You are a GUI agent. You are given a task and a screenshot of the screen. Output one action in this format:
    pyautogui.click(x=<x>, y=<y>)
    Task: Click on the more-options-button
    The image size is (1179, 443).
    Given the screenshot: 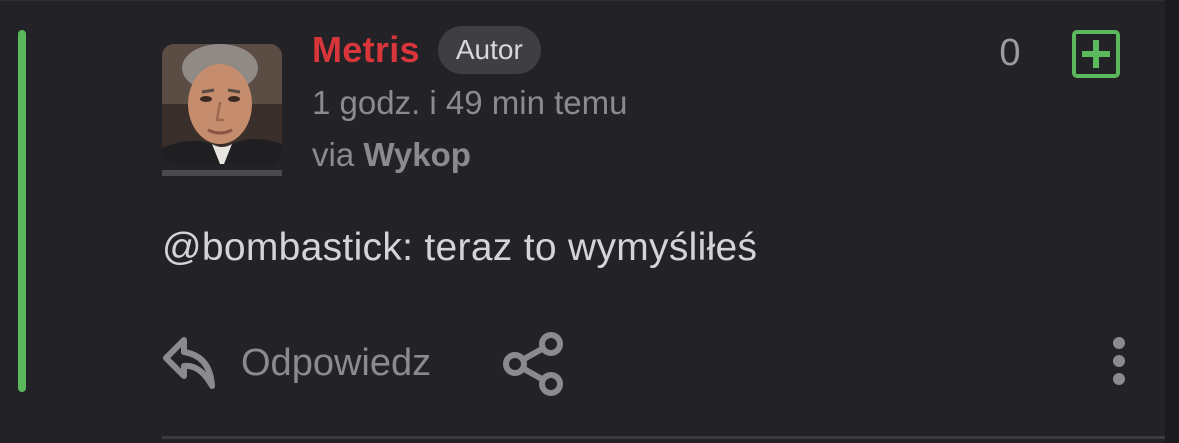 What is the action you would take?
    pyautogui.click(x=1119, y=362)
    